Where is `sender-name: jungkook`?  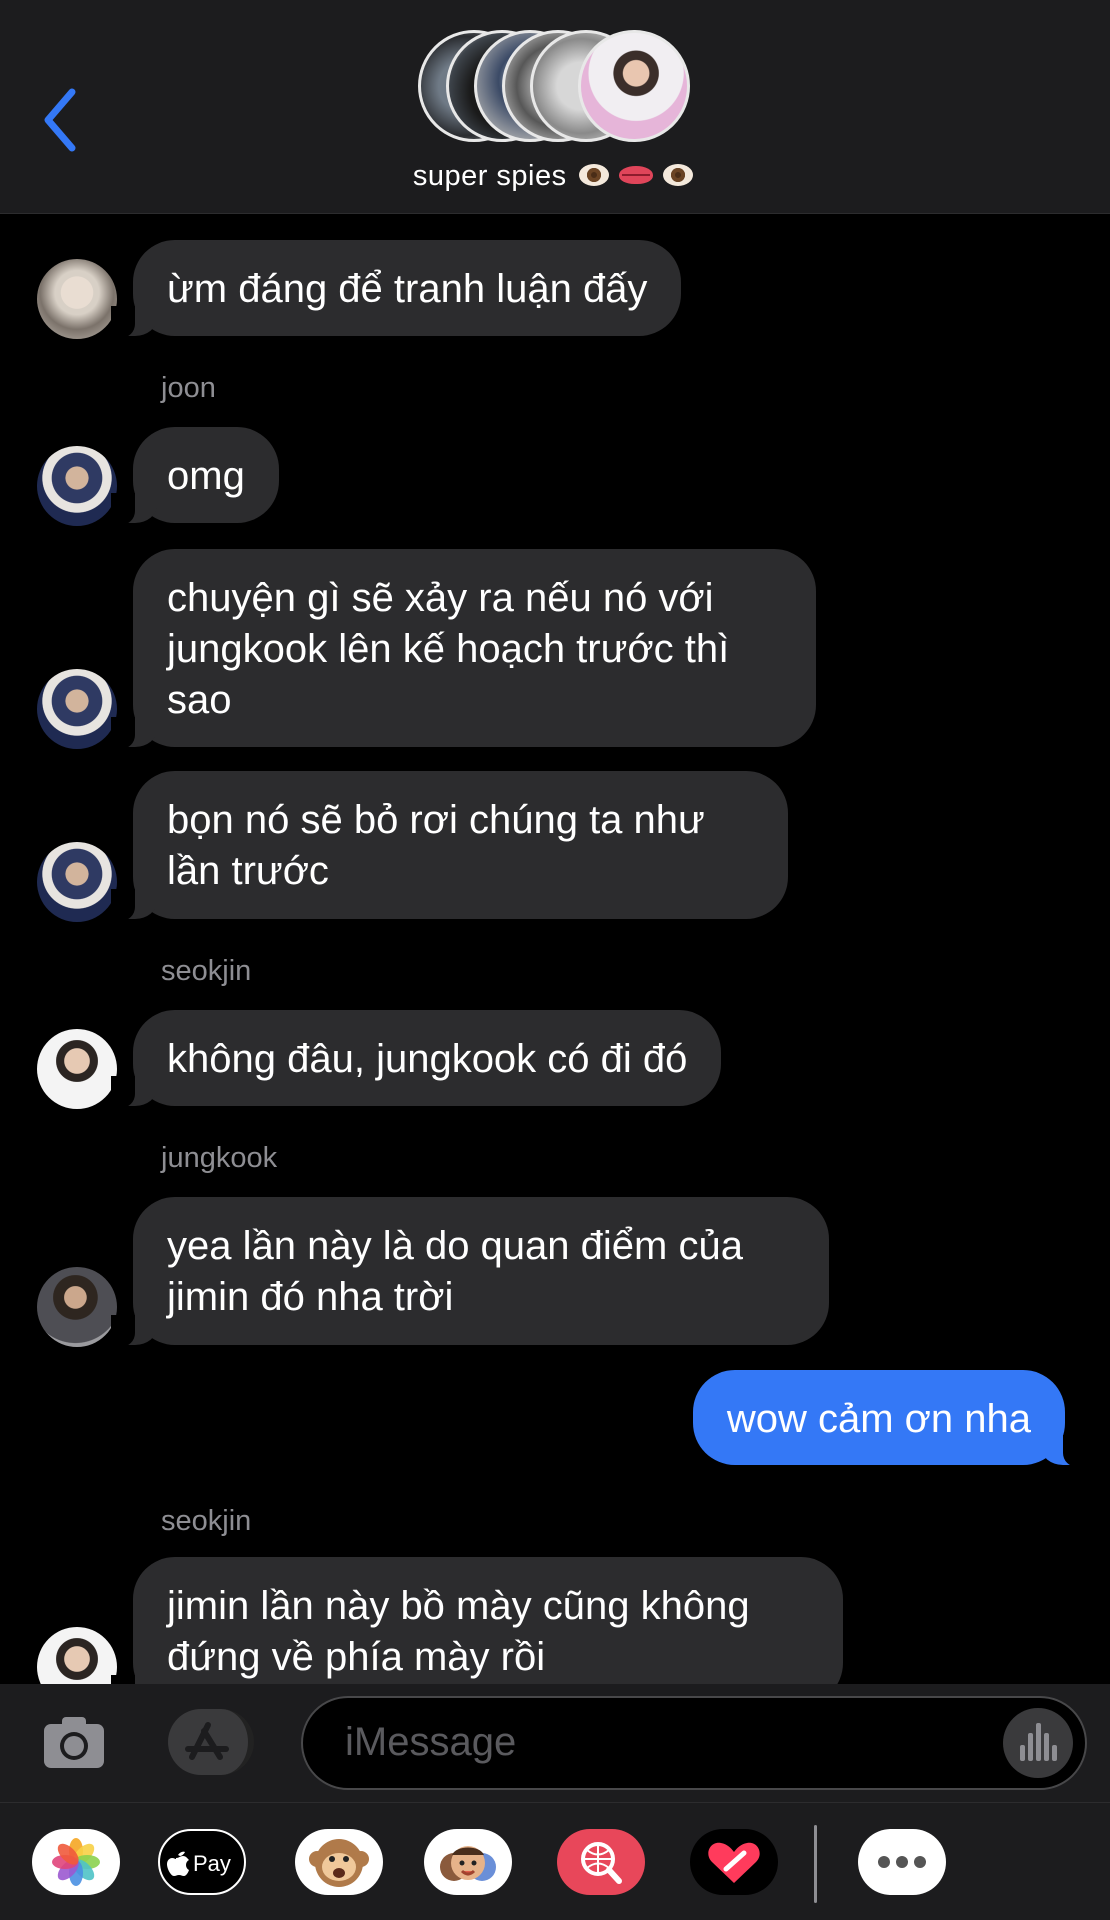
sender-name: jungkook is located at coordinates (219, 1158).